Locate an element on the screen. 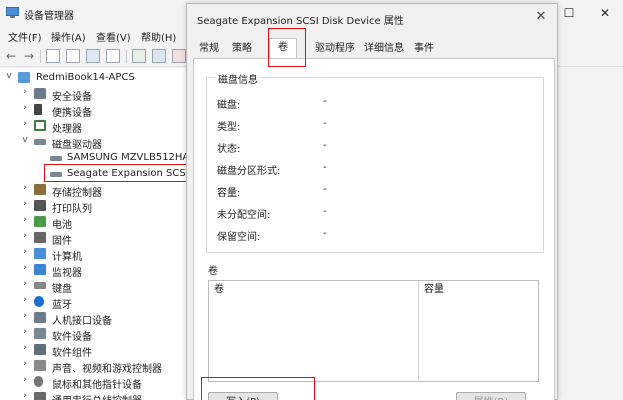 Image resolution: width=623 pixels, height=400 pixels. tree-item: › 蓝牙 is located at coordinates (105, 302).